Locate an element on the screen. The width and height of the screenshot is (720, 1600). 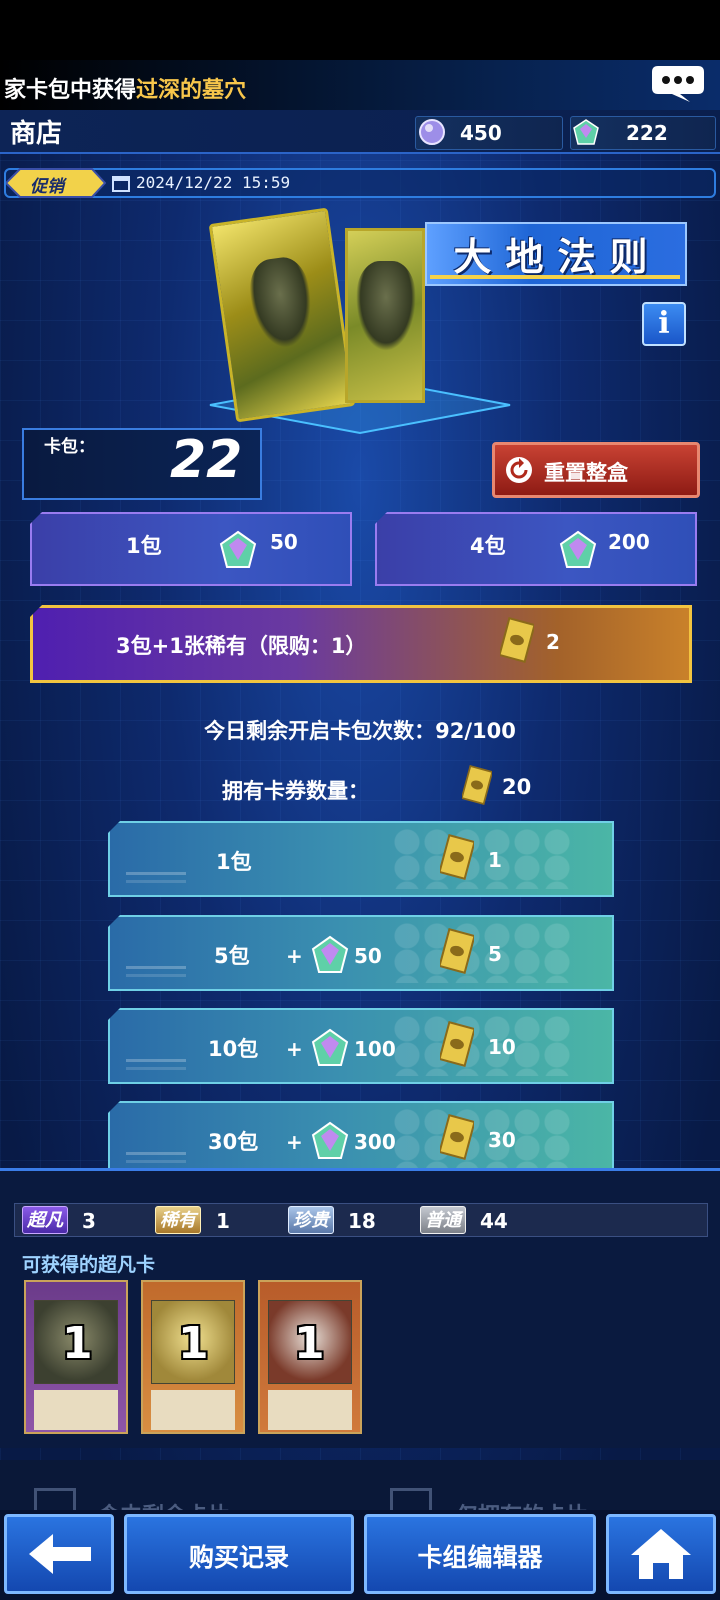
ticket-buy-5-label: 5包 is located at coordinates (232, 956).